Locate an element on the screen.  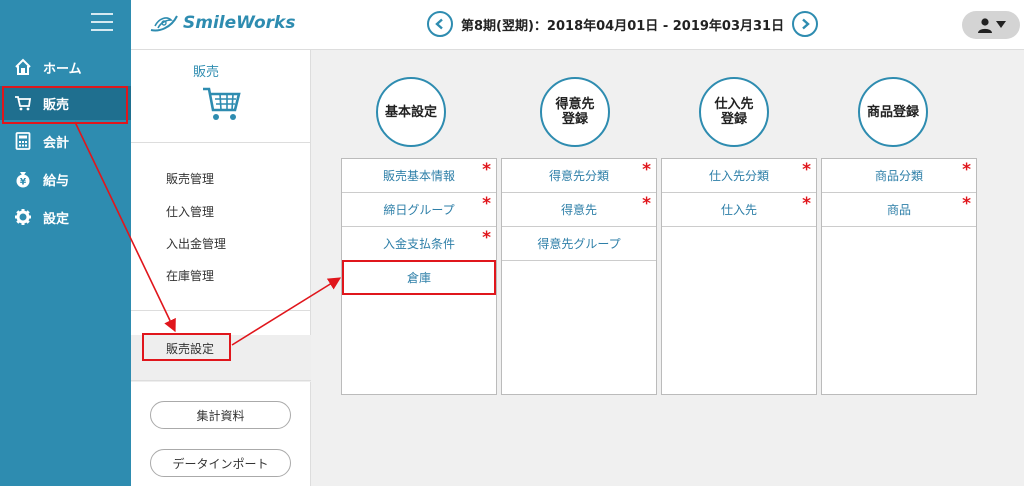
user-menu-button is located at coordinates (991, 25).